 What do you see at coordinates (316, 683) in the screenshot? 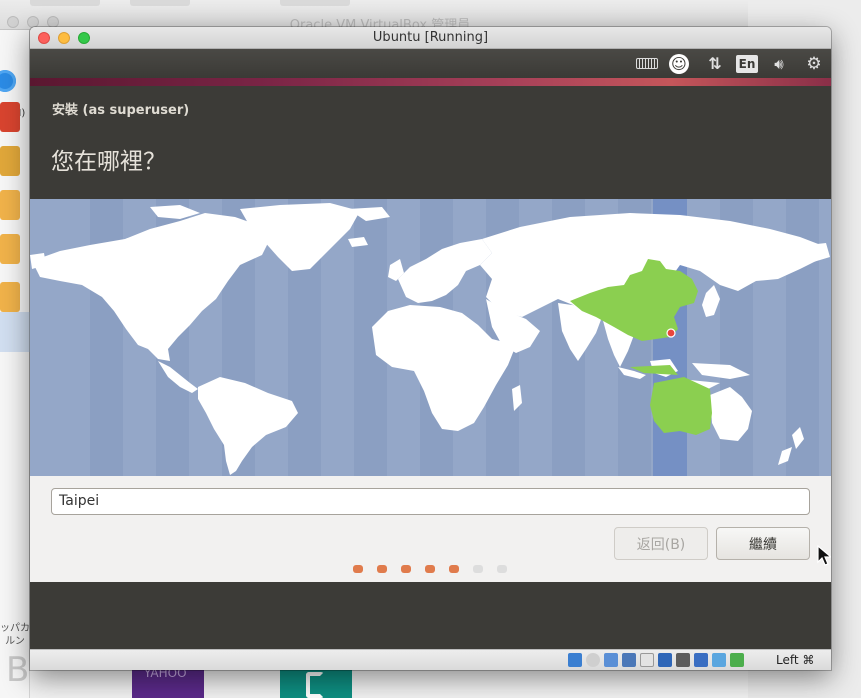
I see `dock-app-icon` at bounding box center [316, 683].